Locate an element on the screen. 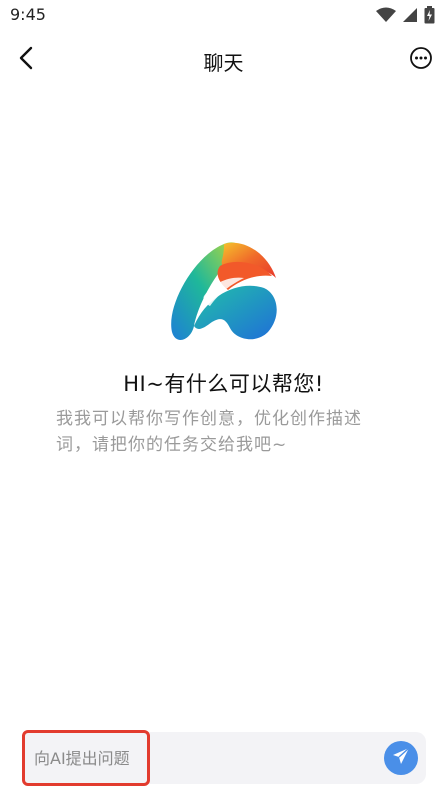 The height and width of the screenshot is (795, 447). page-title: 聊天 is located at coordinates (223, 63).